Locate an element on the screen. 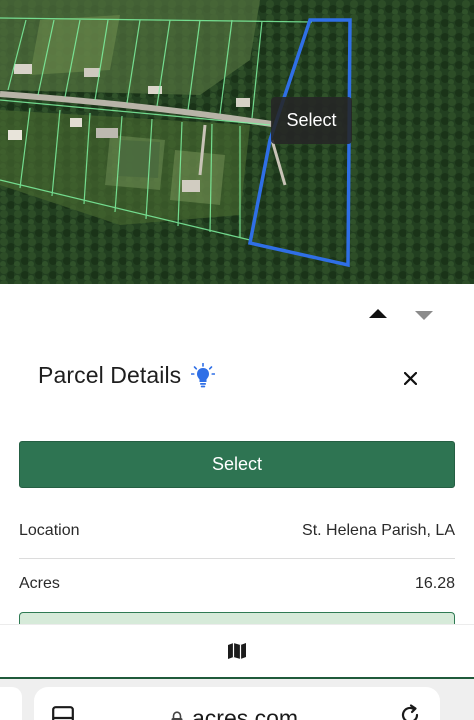 The width and height of the screenshot is (474, 720). bottom-nav is located at coordinates (237, 651).